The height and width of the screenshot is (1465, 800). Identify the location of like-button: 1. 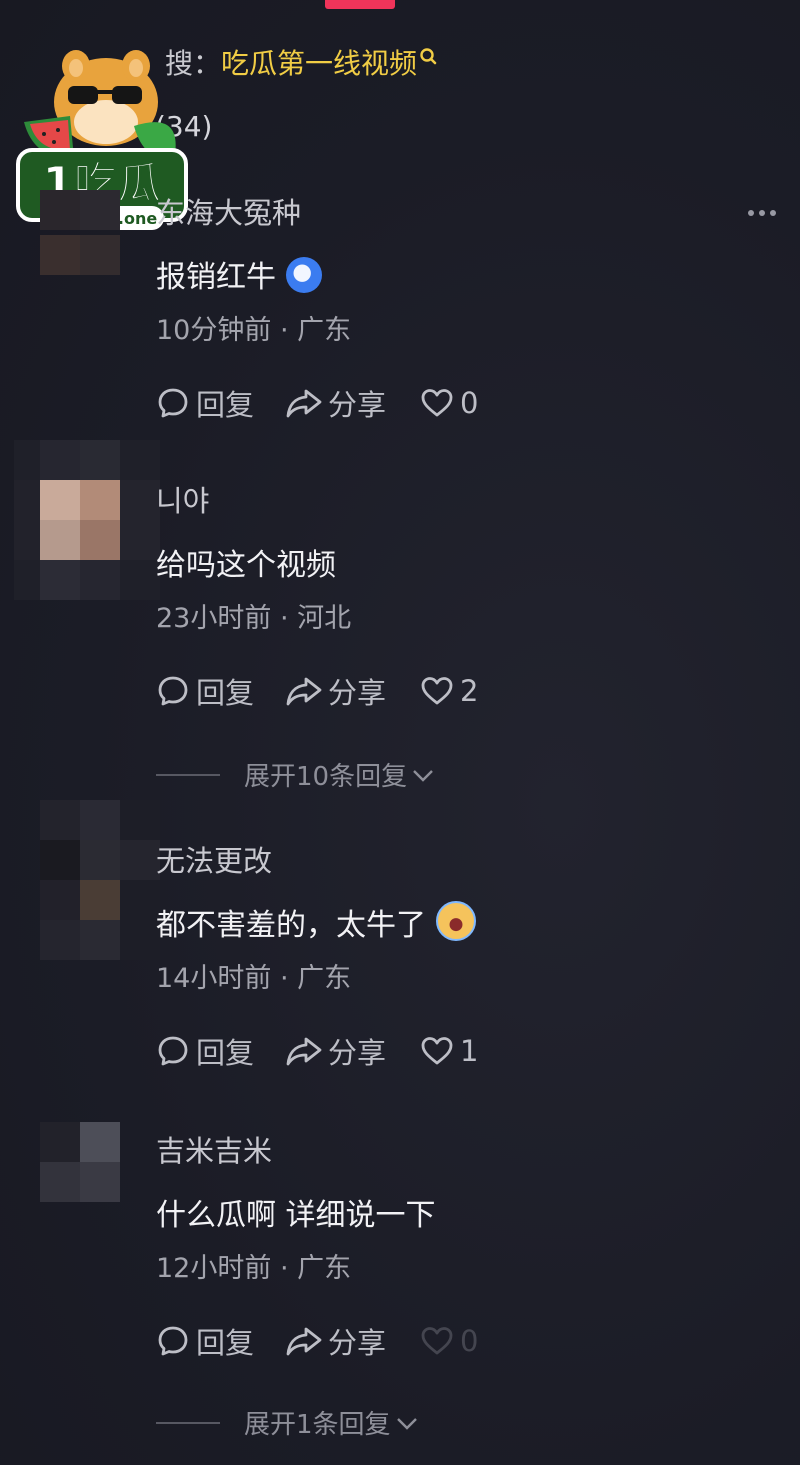
(449, 1051).